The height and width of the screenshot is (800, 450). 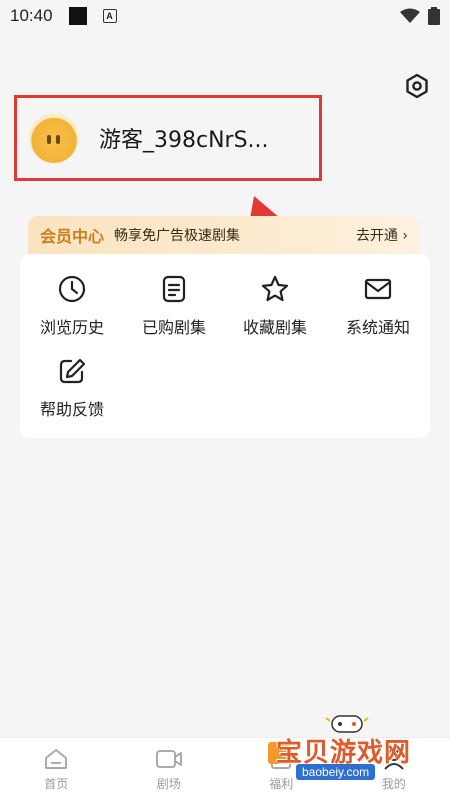 What do you see at coordinates (405, 236) in the screenshot?
I see `chevron-right-icon: ›` at bounding box center [405, 236].